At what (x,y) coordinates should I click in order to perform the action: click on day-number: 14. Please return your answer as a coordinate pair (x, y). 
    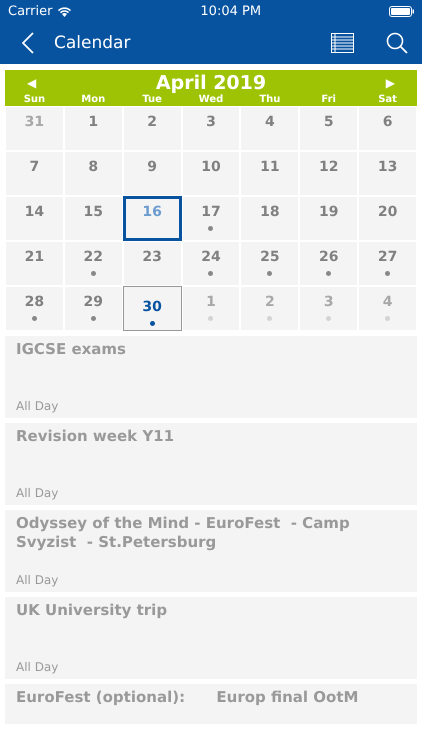
    Looking at the image, I should click on (34, 212).